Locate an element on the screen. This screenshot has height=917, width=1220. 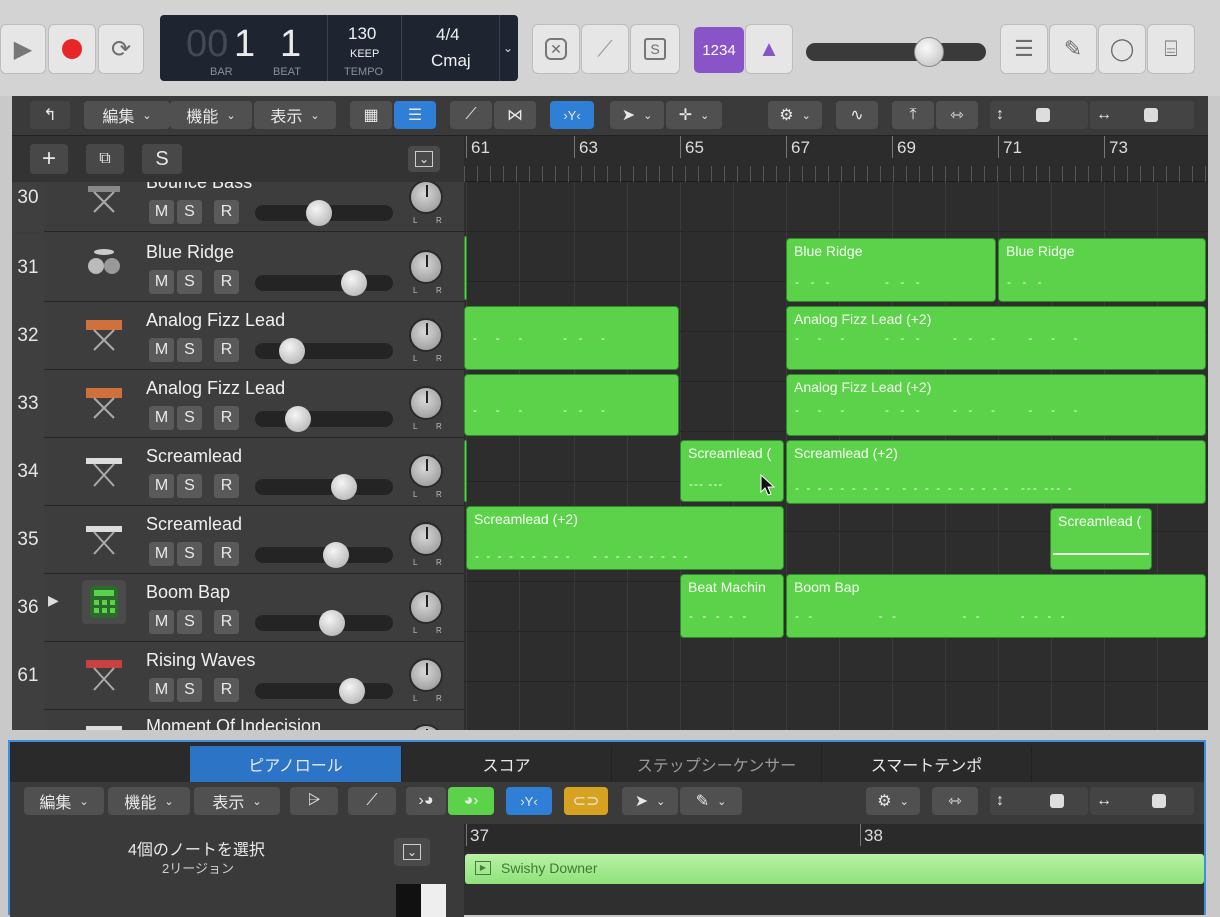
track-name: Screamlead is located at coordinates (194, 456).